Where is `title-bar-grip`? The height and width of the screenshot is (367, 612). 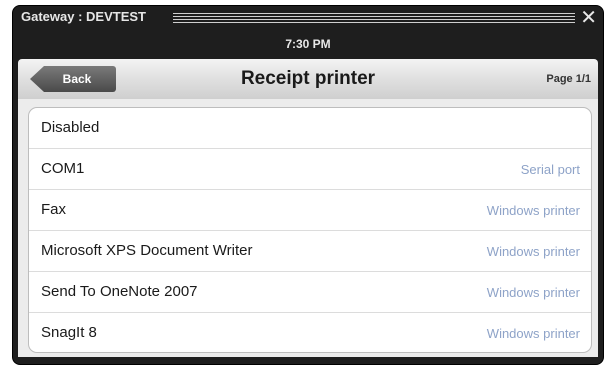 title-bar-grip is located at coordinates (374, 18).